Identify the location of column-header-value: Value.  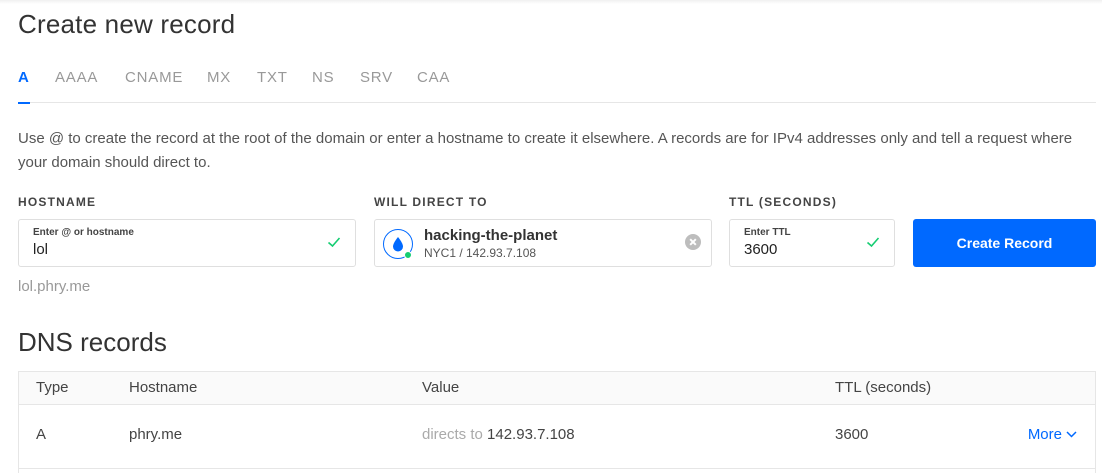
(440, 387).